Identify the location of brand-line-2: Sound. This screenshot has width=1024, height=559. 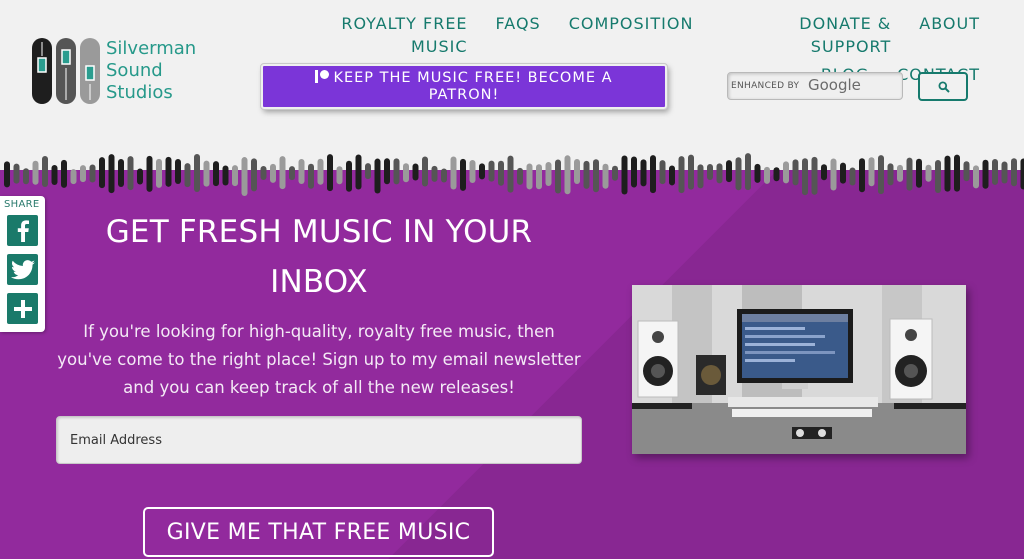
(134, 70).